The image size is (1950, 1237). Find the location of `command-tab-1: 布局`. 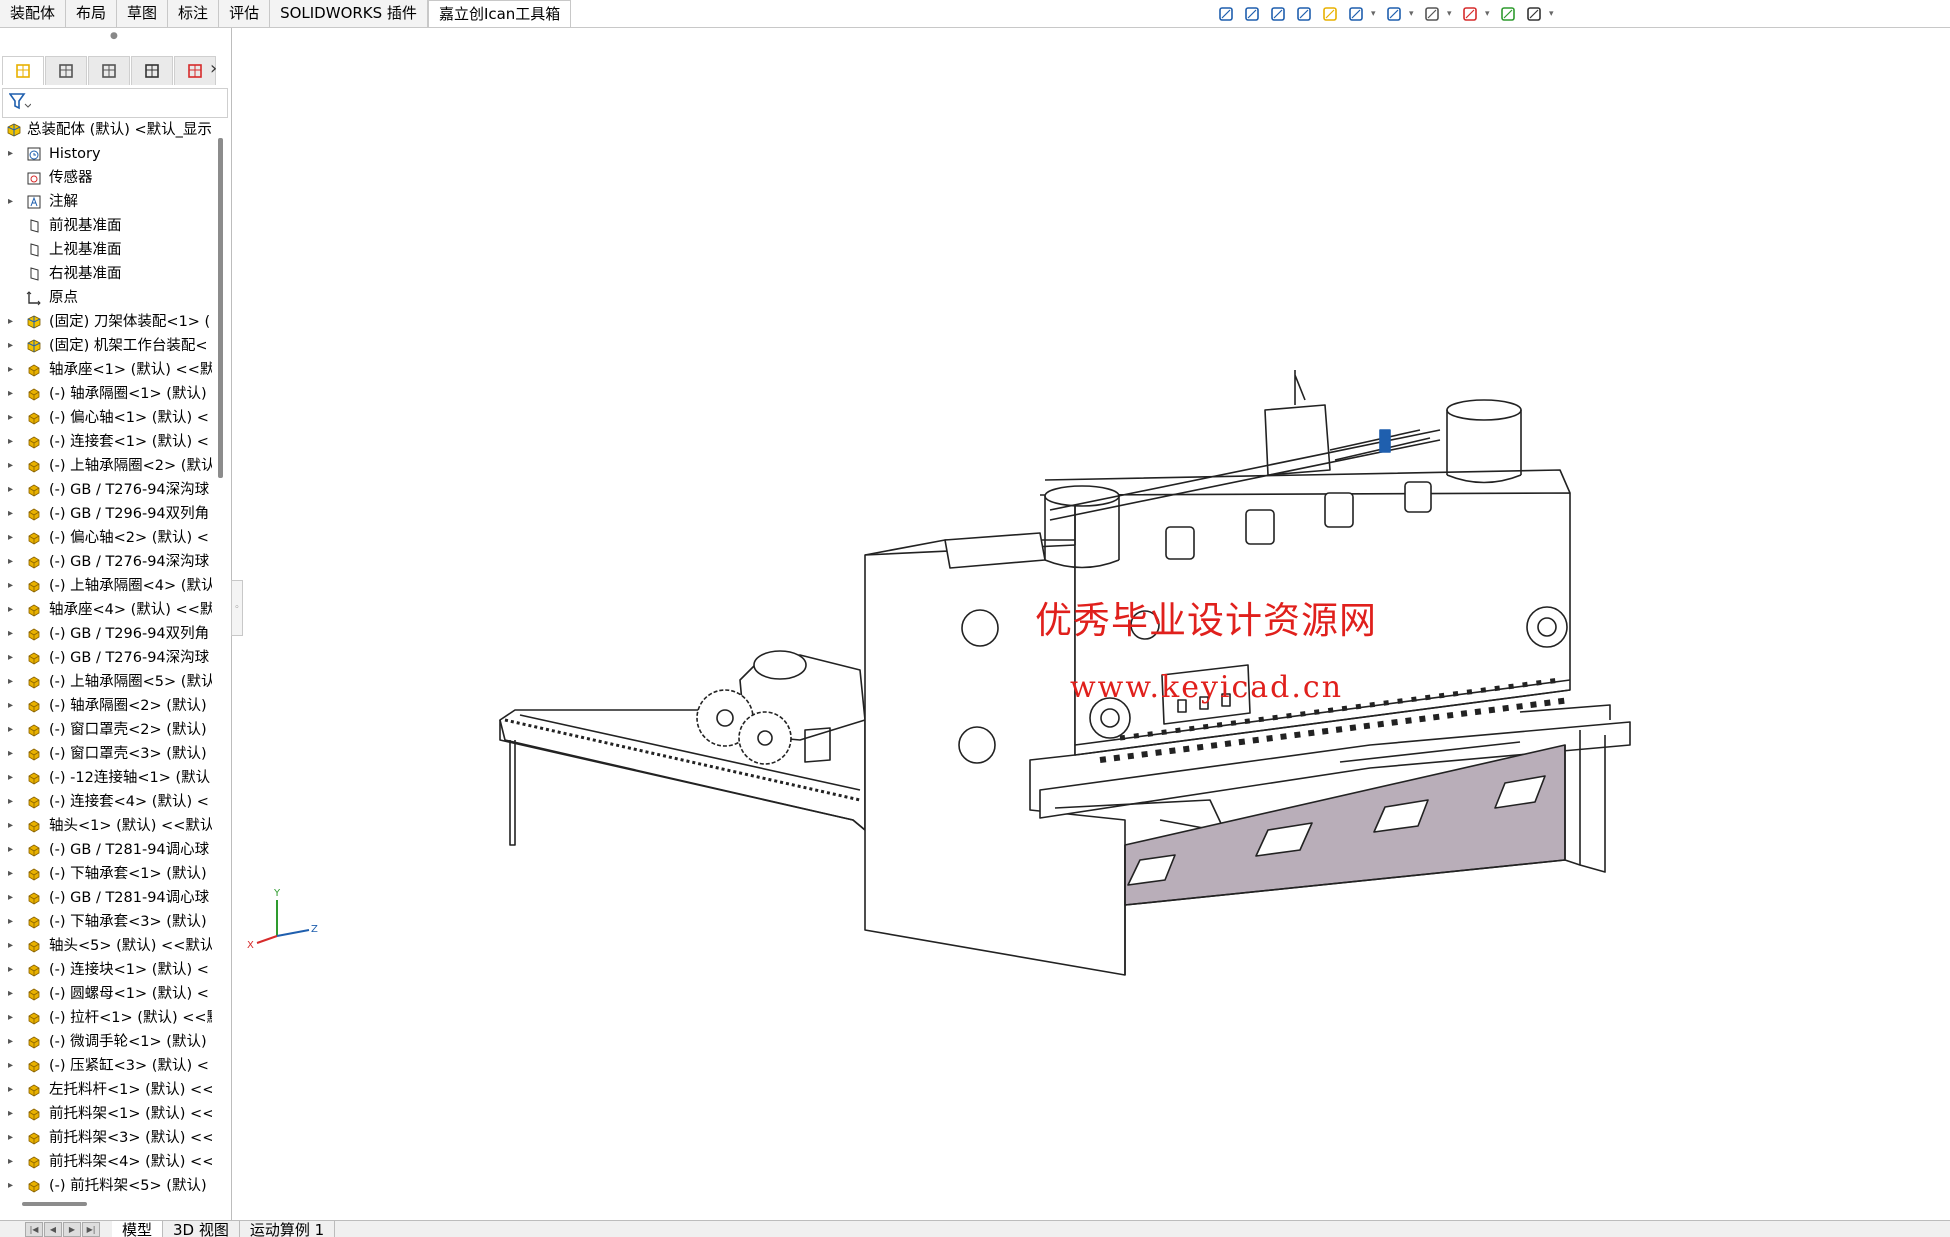

command-tab-1: 布局 is located at coordinates (92, 13).